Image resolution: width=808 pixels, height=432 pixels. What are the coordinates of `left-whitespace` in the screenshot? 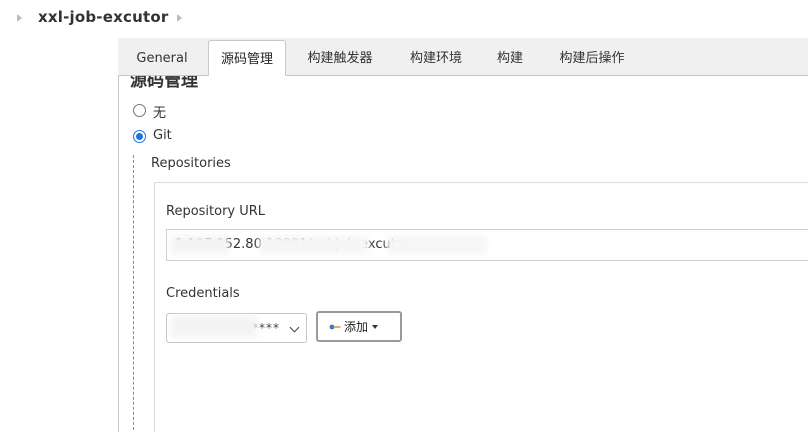 It's located at (59, 235).